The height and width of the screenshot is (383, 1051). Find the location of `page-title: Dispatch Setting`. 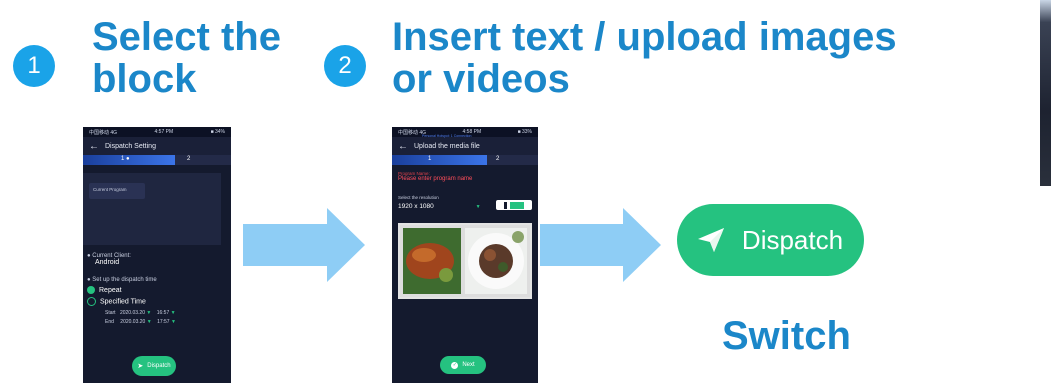

page-title: Dispatch Setting is located at coordinates (130, 146).